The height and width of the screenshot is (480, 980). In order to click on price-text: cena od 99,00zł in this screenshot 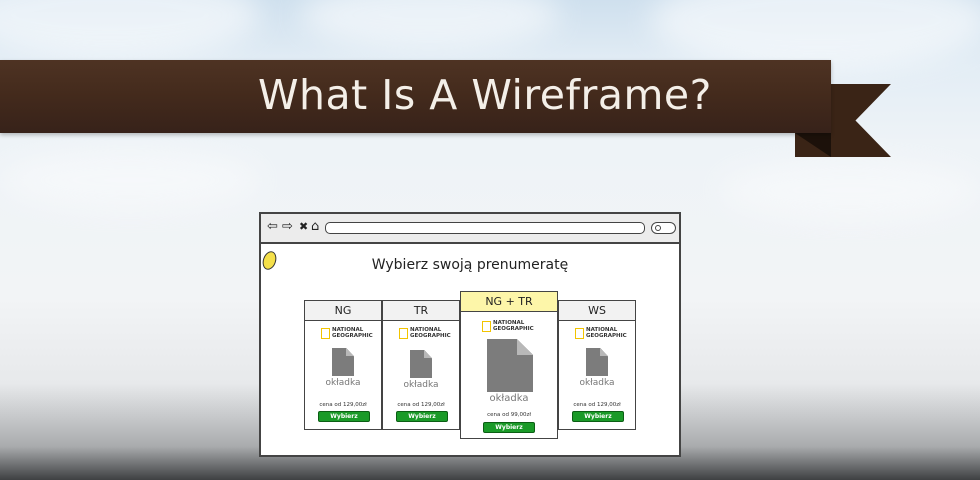, I will do `click(509, 415)`.